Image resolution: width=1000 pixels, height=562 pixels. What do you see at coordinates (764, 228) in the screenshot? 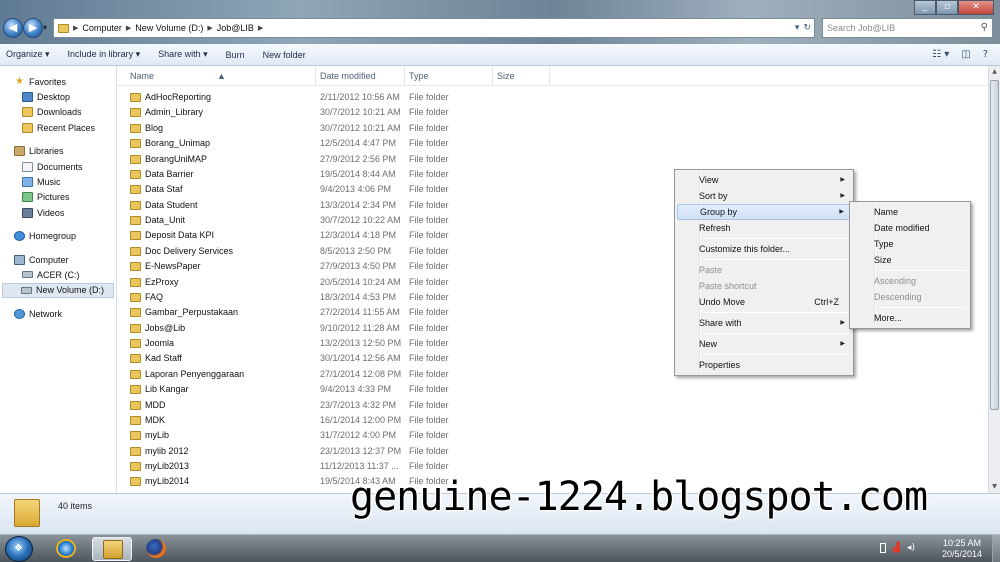
I see `menu-refresh: Refresh` at bounding box center [764, 228].